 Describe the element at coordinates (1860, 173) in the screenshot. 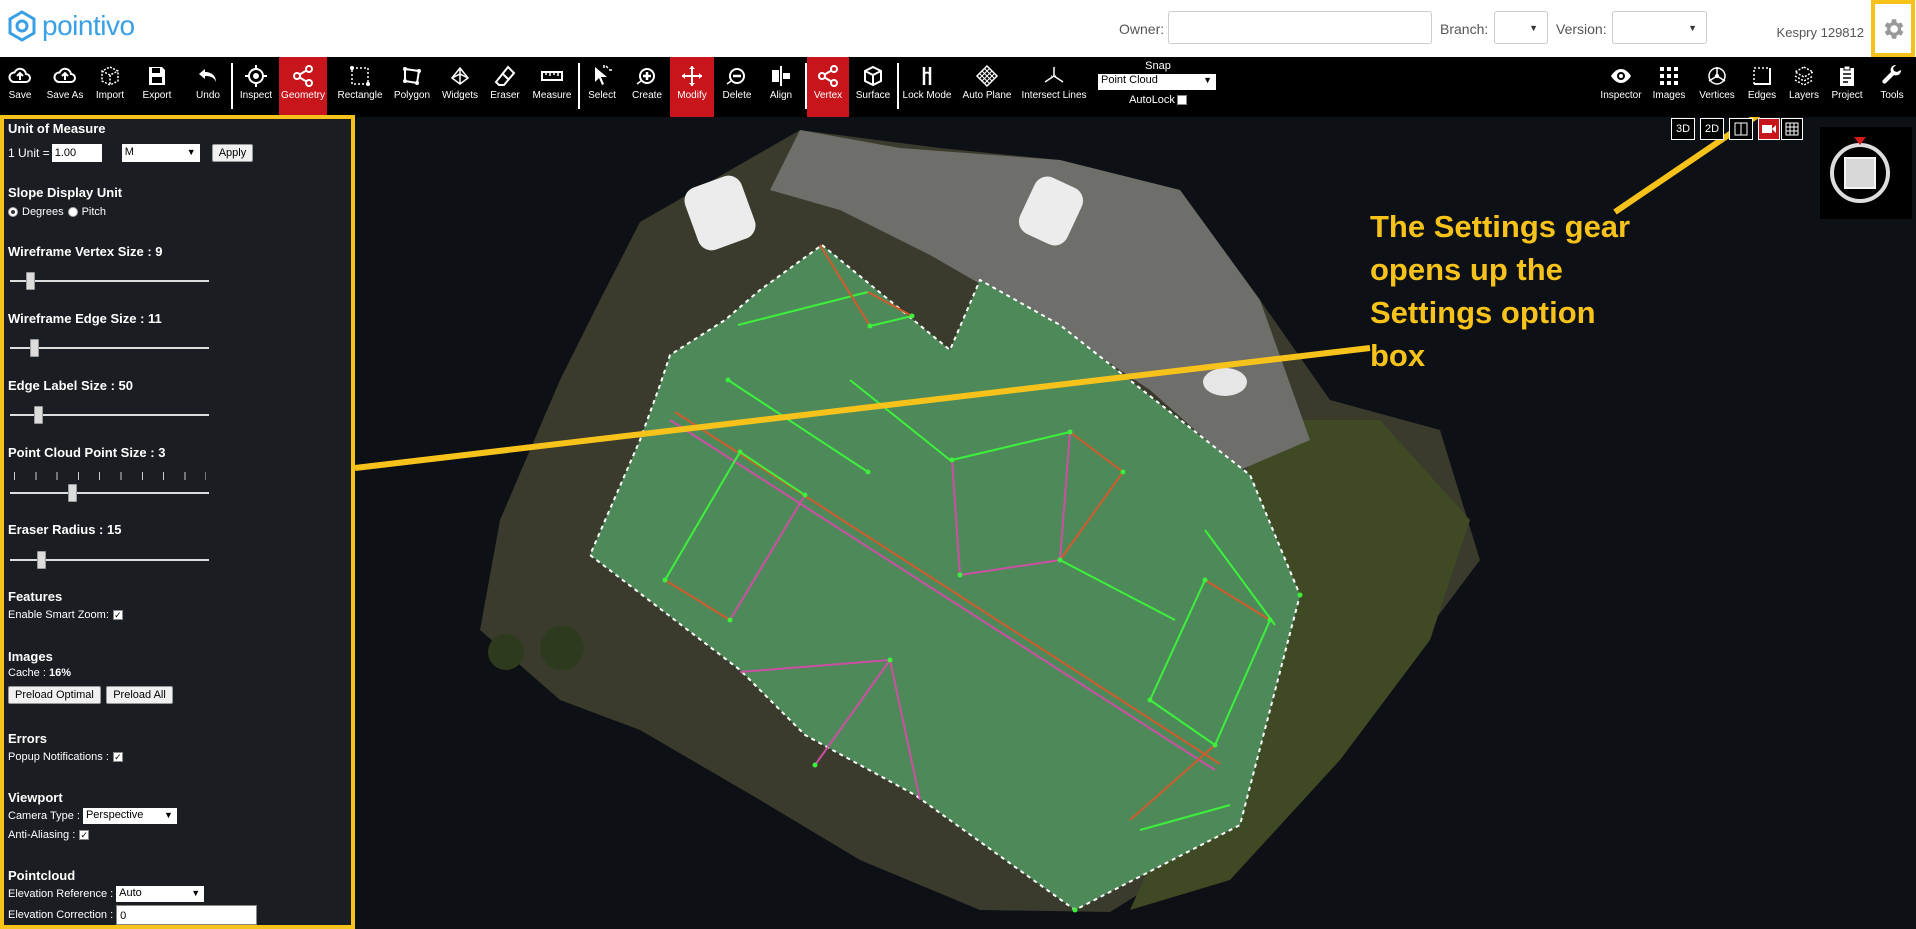

I see `view-cube-face` at that location.